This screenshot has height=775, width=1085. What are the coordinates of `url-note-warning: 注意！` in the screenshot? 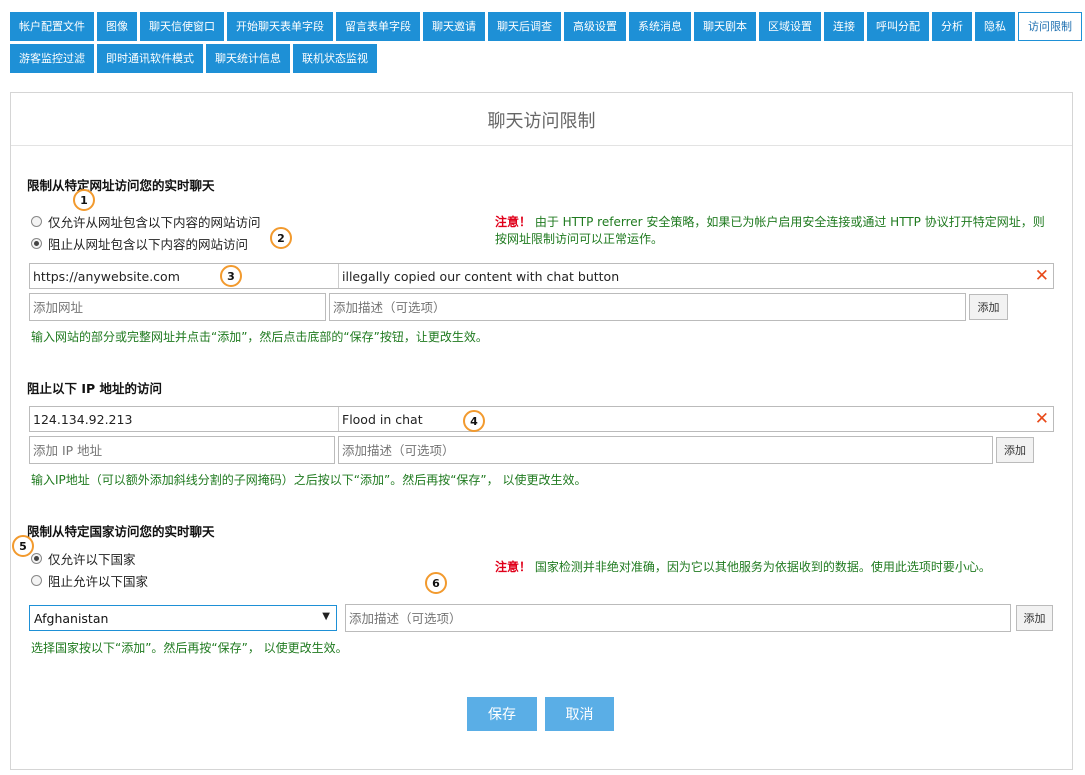 It's located at (513, 222).